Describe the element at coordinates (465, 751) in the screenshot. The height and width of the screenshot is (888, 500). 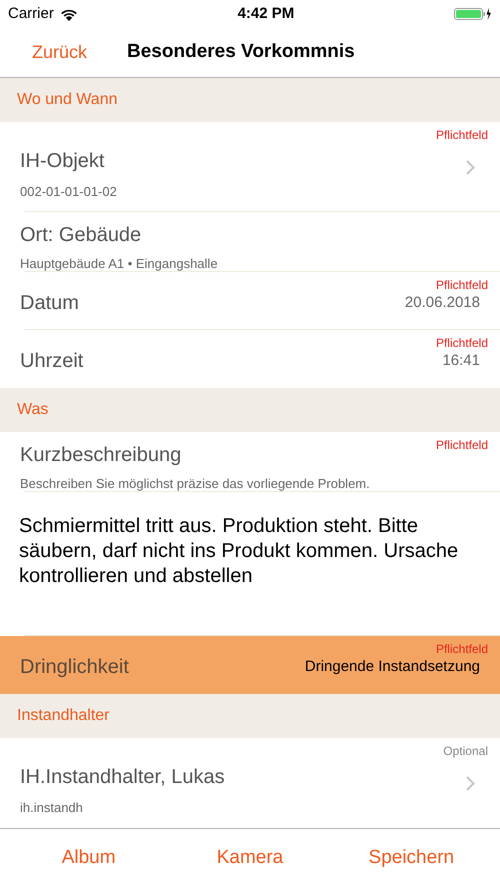
I see `optional-label: Optional` at that location.